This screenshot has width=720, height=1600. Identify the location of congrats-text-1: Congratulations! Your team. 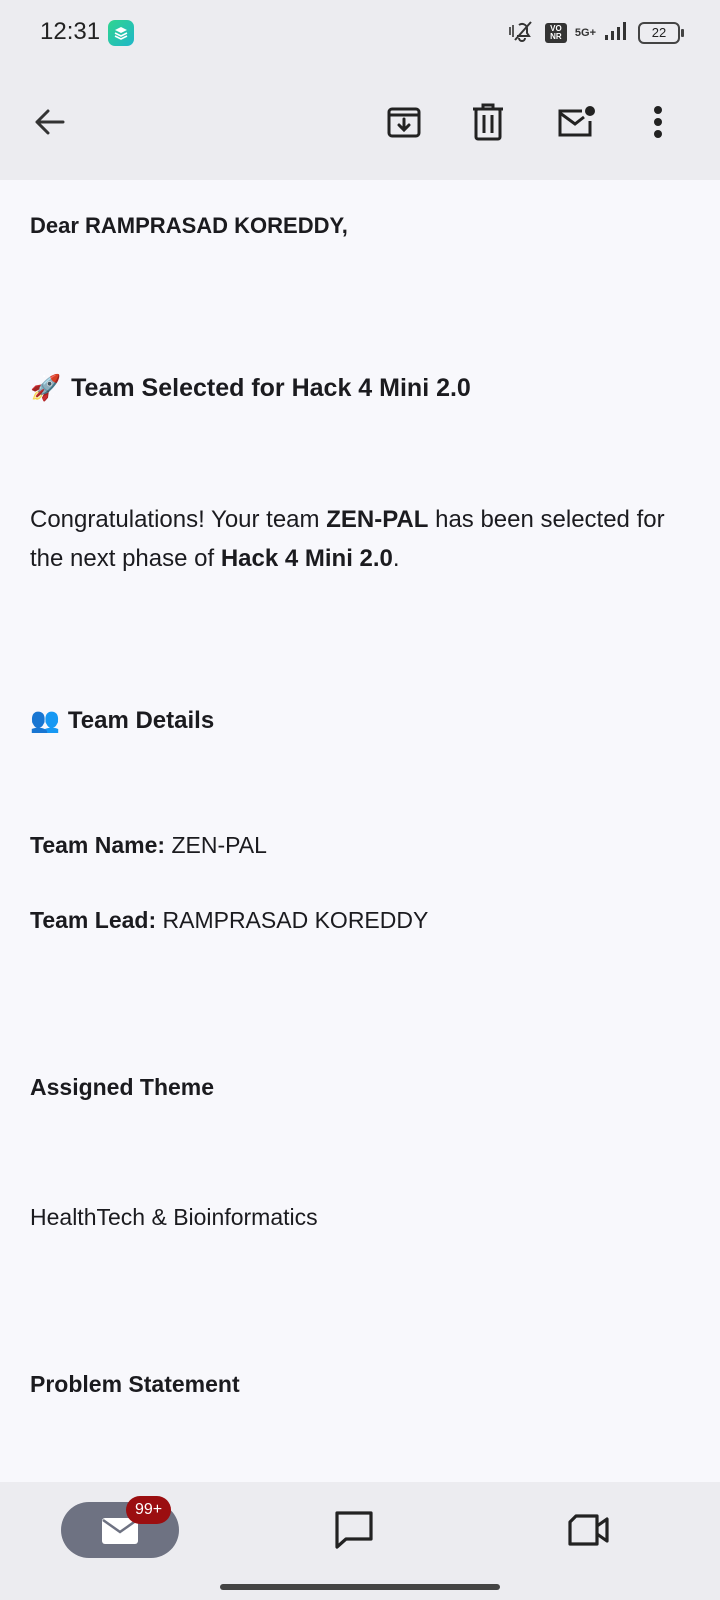
(178, 519).